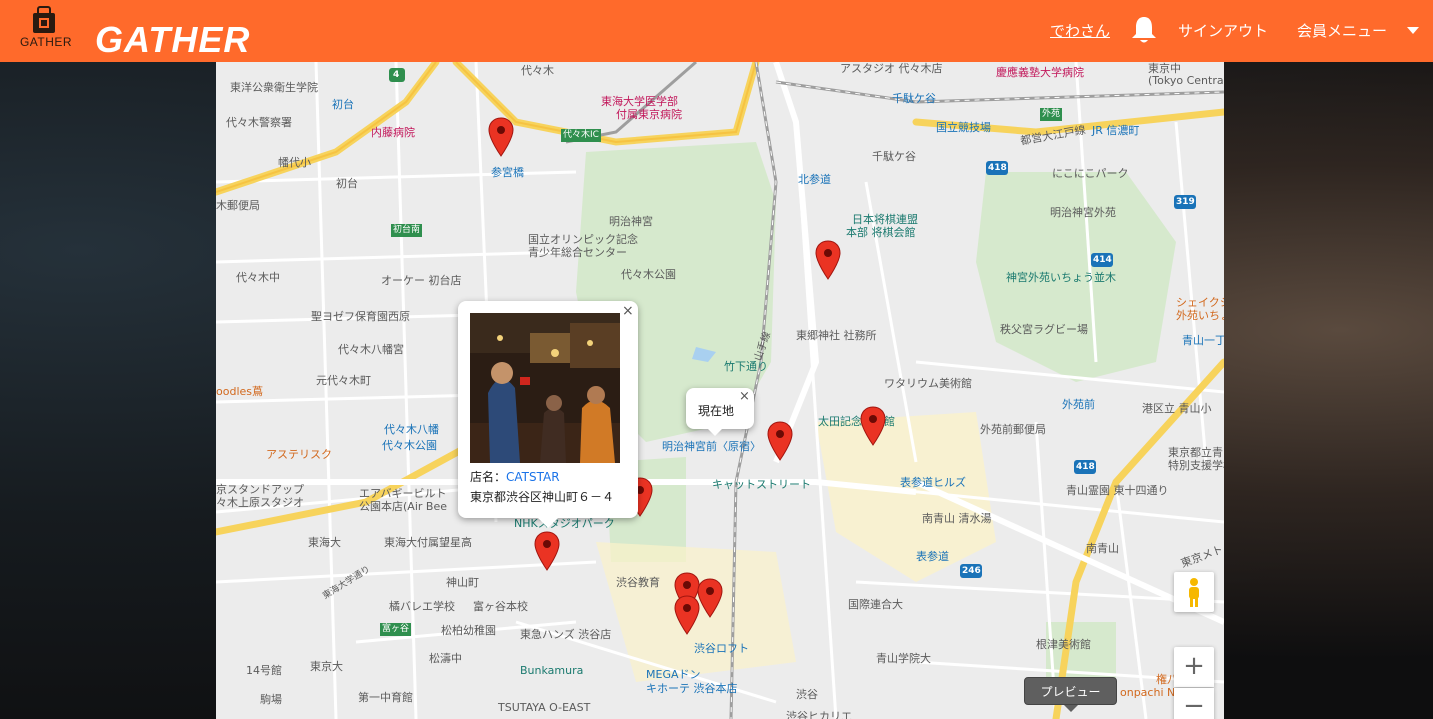 This screenshot has height=719, width=1433. Describe the element at coordinates (299, 454) in the screenshot. I see `map-label: アステリスク` at that location.